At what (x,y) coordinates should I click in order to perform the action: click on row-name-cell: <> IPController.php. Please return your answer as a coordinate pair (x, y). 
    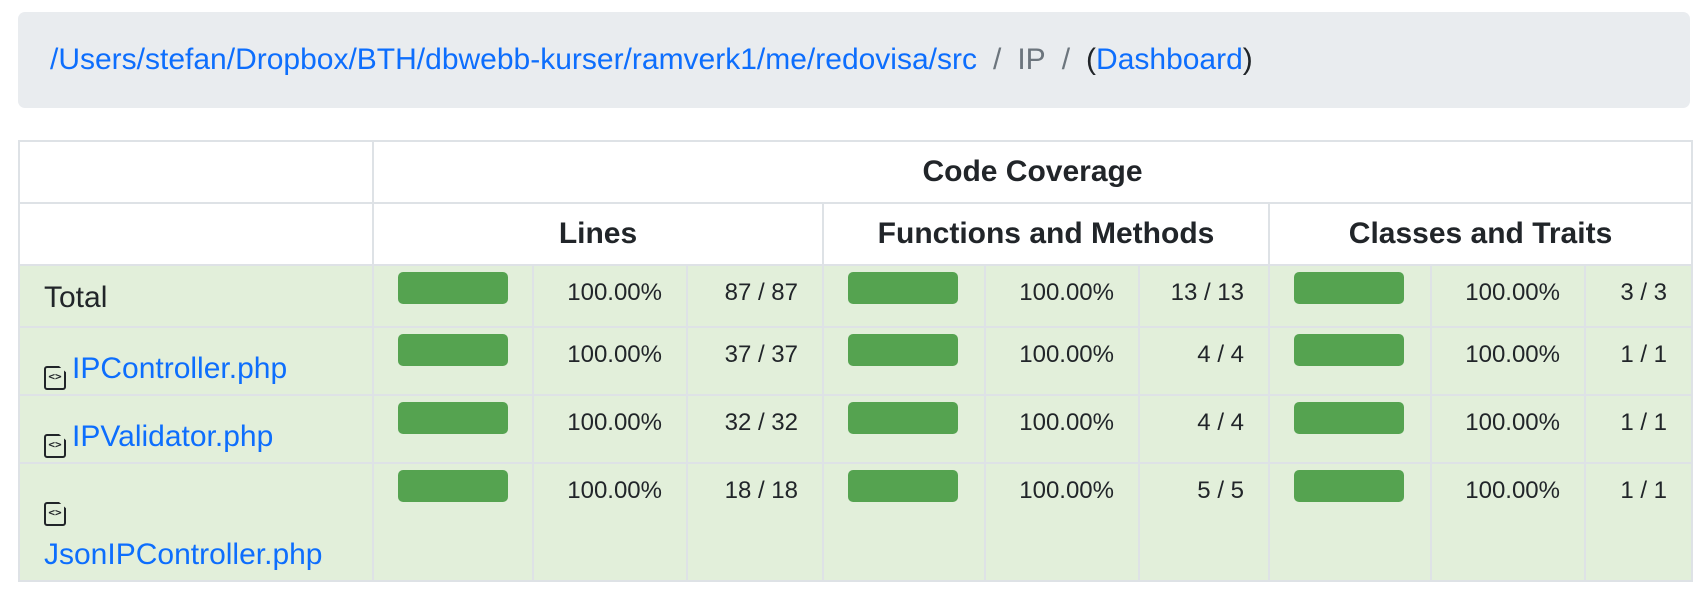
    Looking at the image, I should click on (196, 361).